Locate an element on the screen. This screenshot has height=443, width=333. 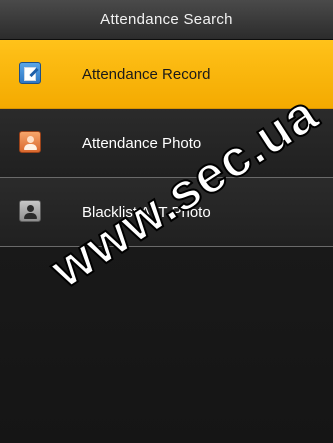
title-bar: Attendance Search is located at coordinates (166, 20).